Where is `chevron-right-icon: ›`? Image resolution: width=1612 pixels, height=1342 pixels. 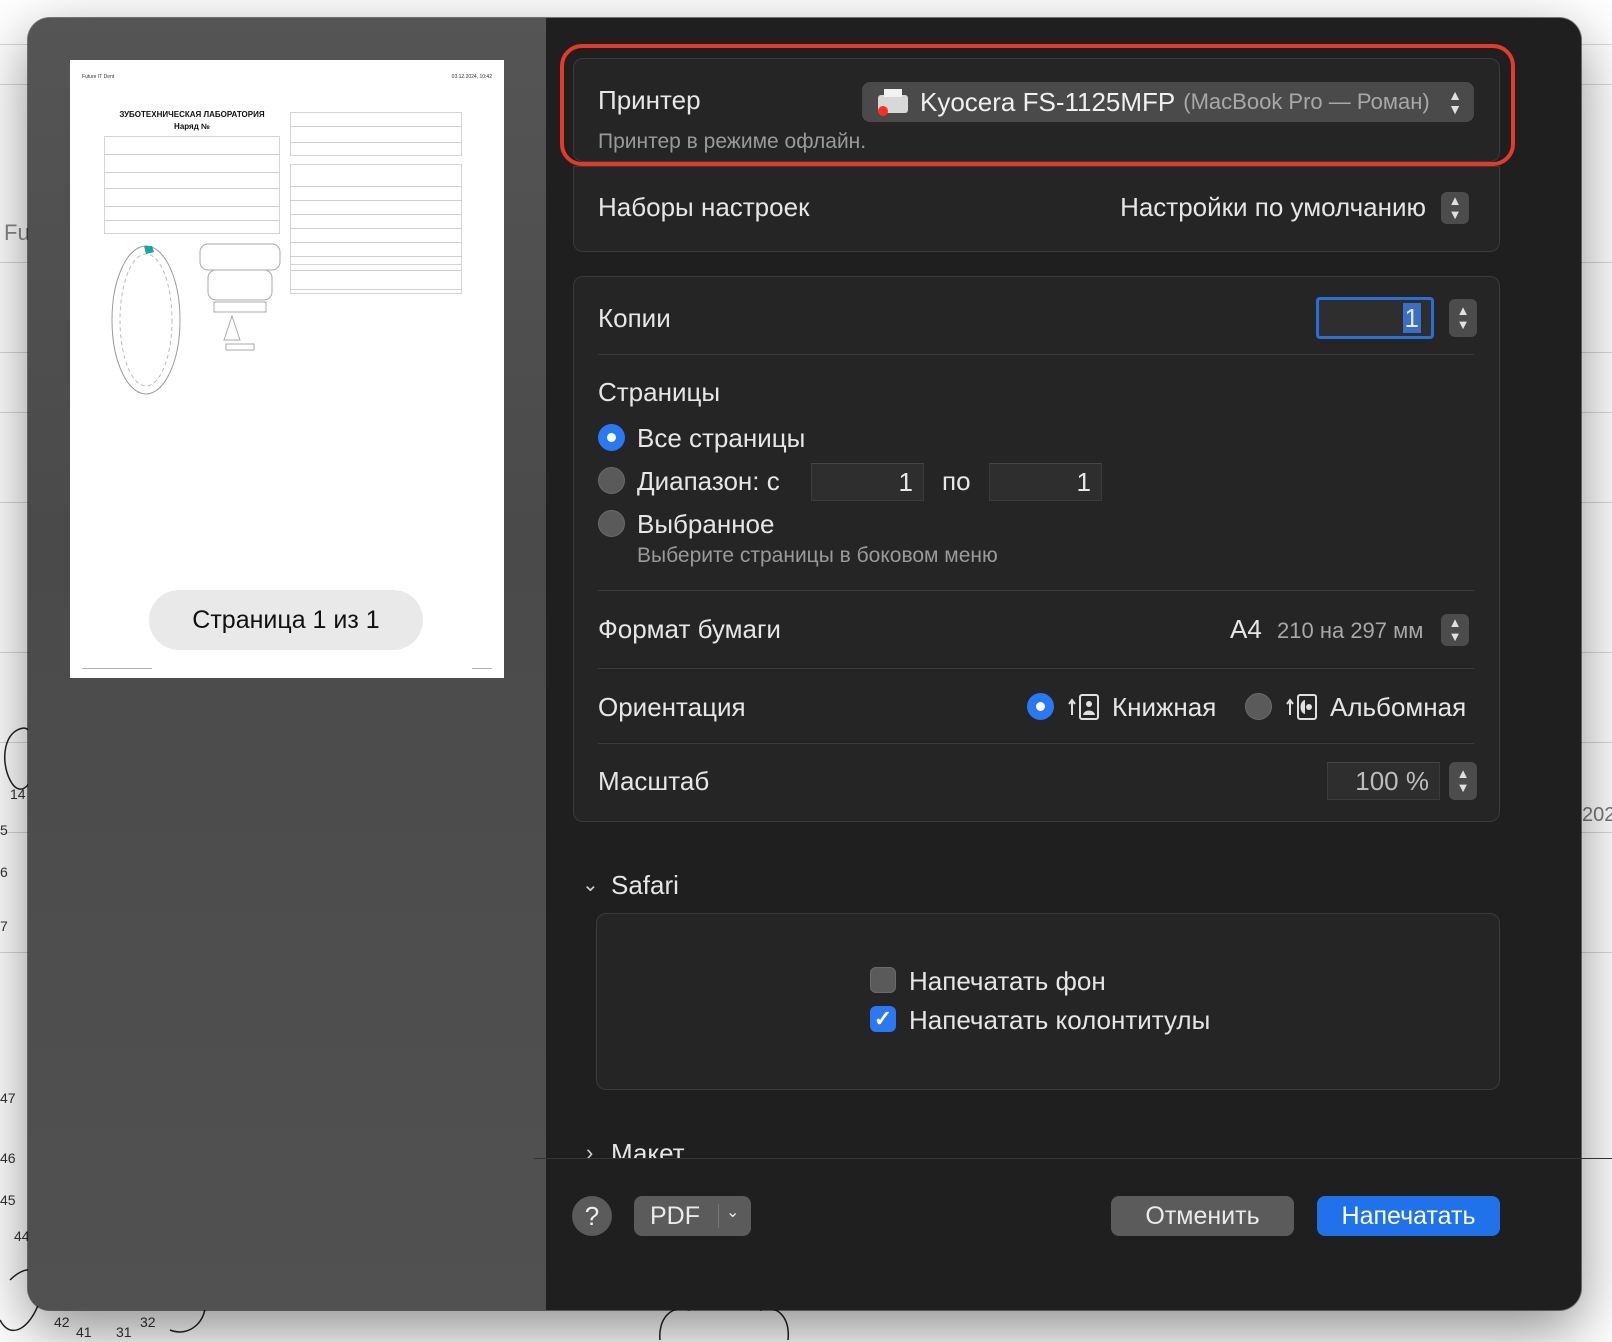 chevron-right-icon: › is located at coordinates (589, 1149).